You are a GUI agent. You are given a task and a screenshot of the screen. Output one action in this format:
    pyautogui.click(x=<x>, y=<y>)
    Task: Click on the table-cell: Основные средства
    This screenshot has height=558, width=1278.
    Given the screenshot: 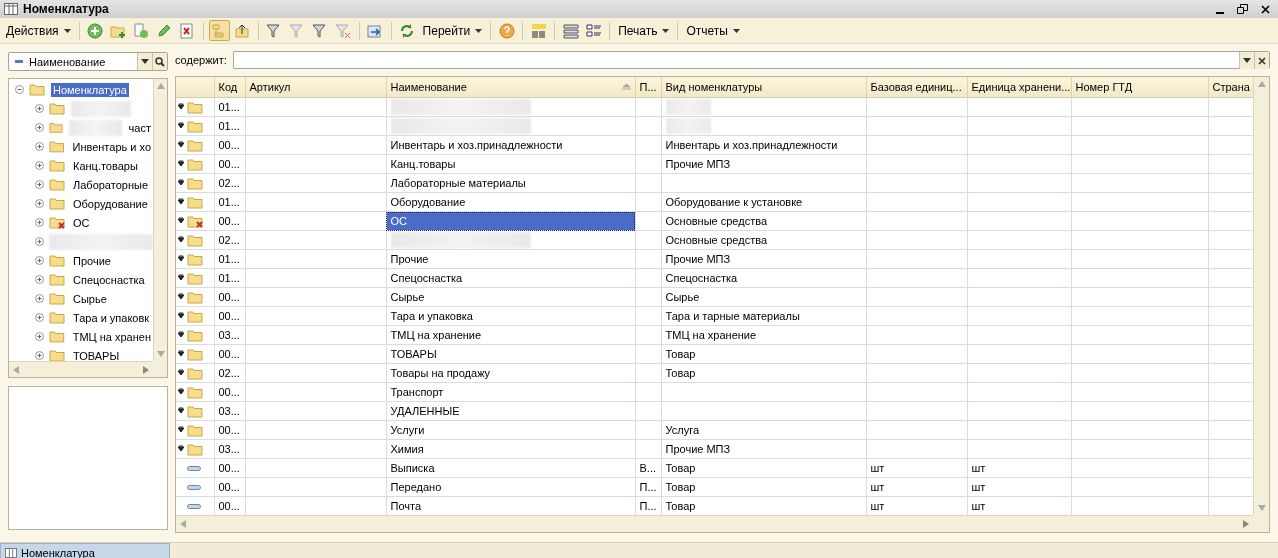 What is the action you would take?
    pyautogui.click(x=763, y=240)
    